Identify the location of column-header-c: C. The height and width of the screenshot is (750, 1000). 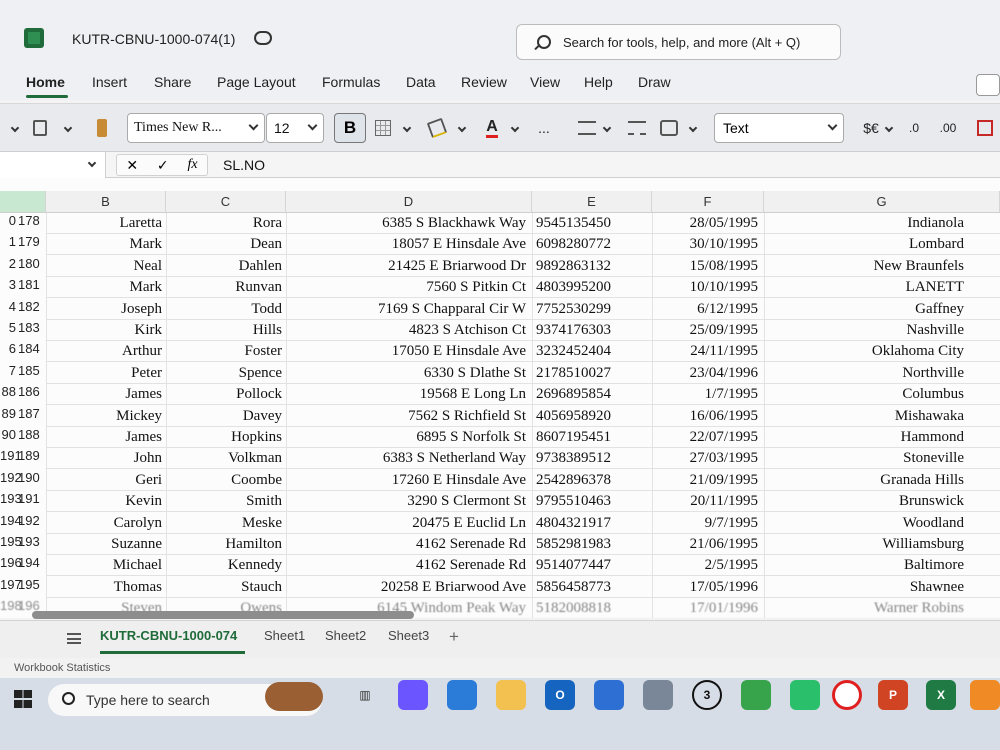
(226, 202).